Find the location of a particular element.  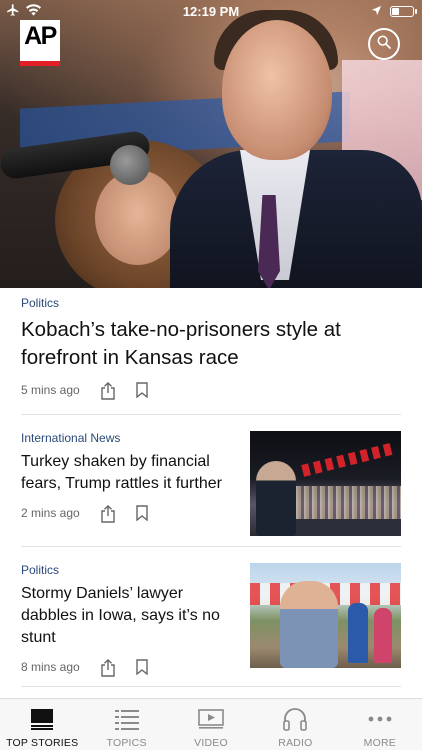

tab-more: MORE is located at coordinates (380, 724).